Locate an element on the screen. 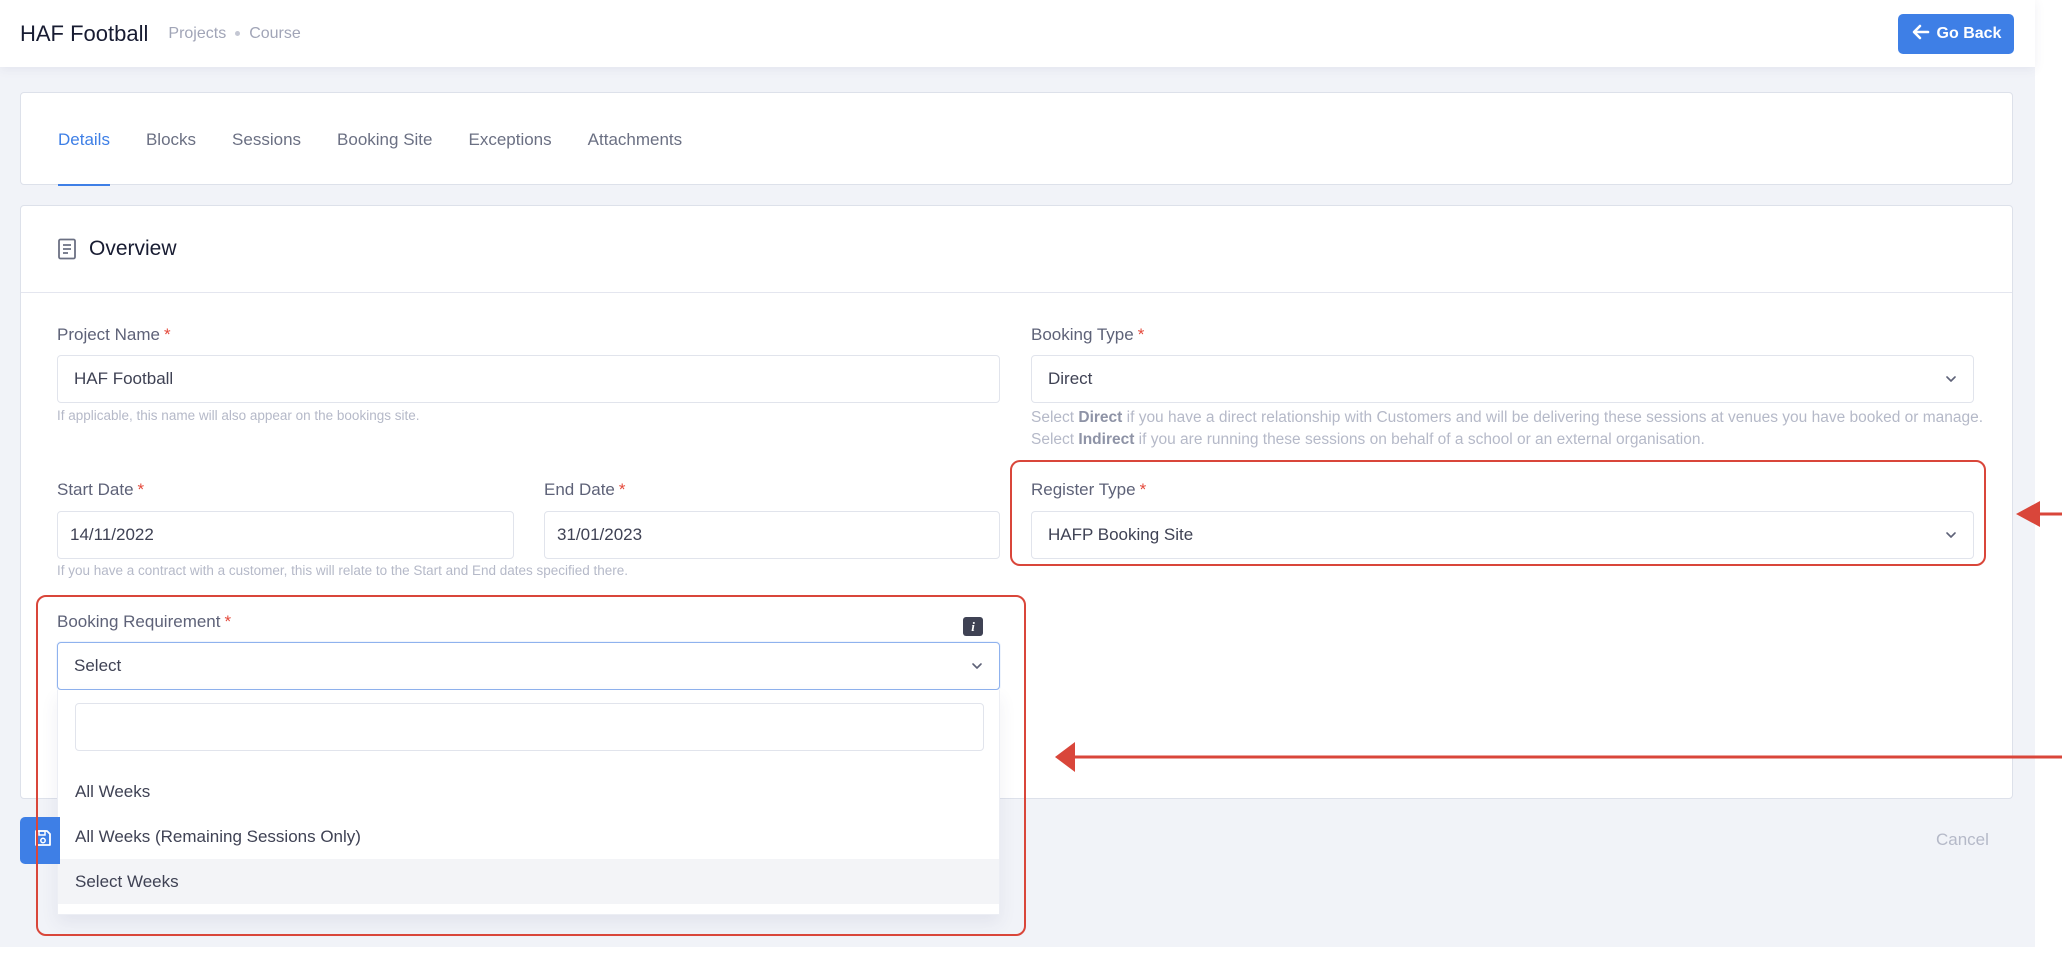 The image size is (2062, 965). end-date-value: 31/01/2023 is located at coordinates (600, 534).